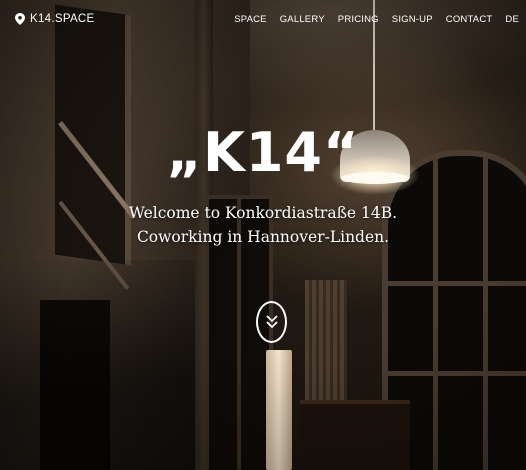 The height and width of the screenshot is (470, 526). Describe the element at coordinates (263, 213) in the screenshot. I see `tagline-line-1: Welcome to Konkordiastraße 14B.` at that location.